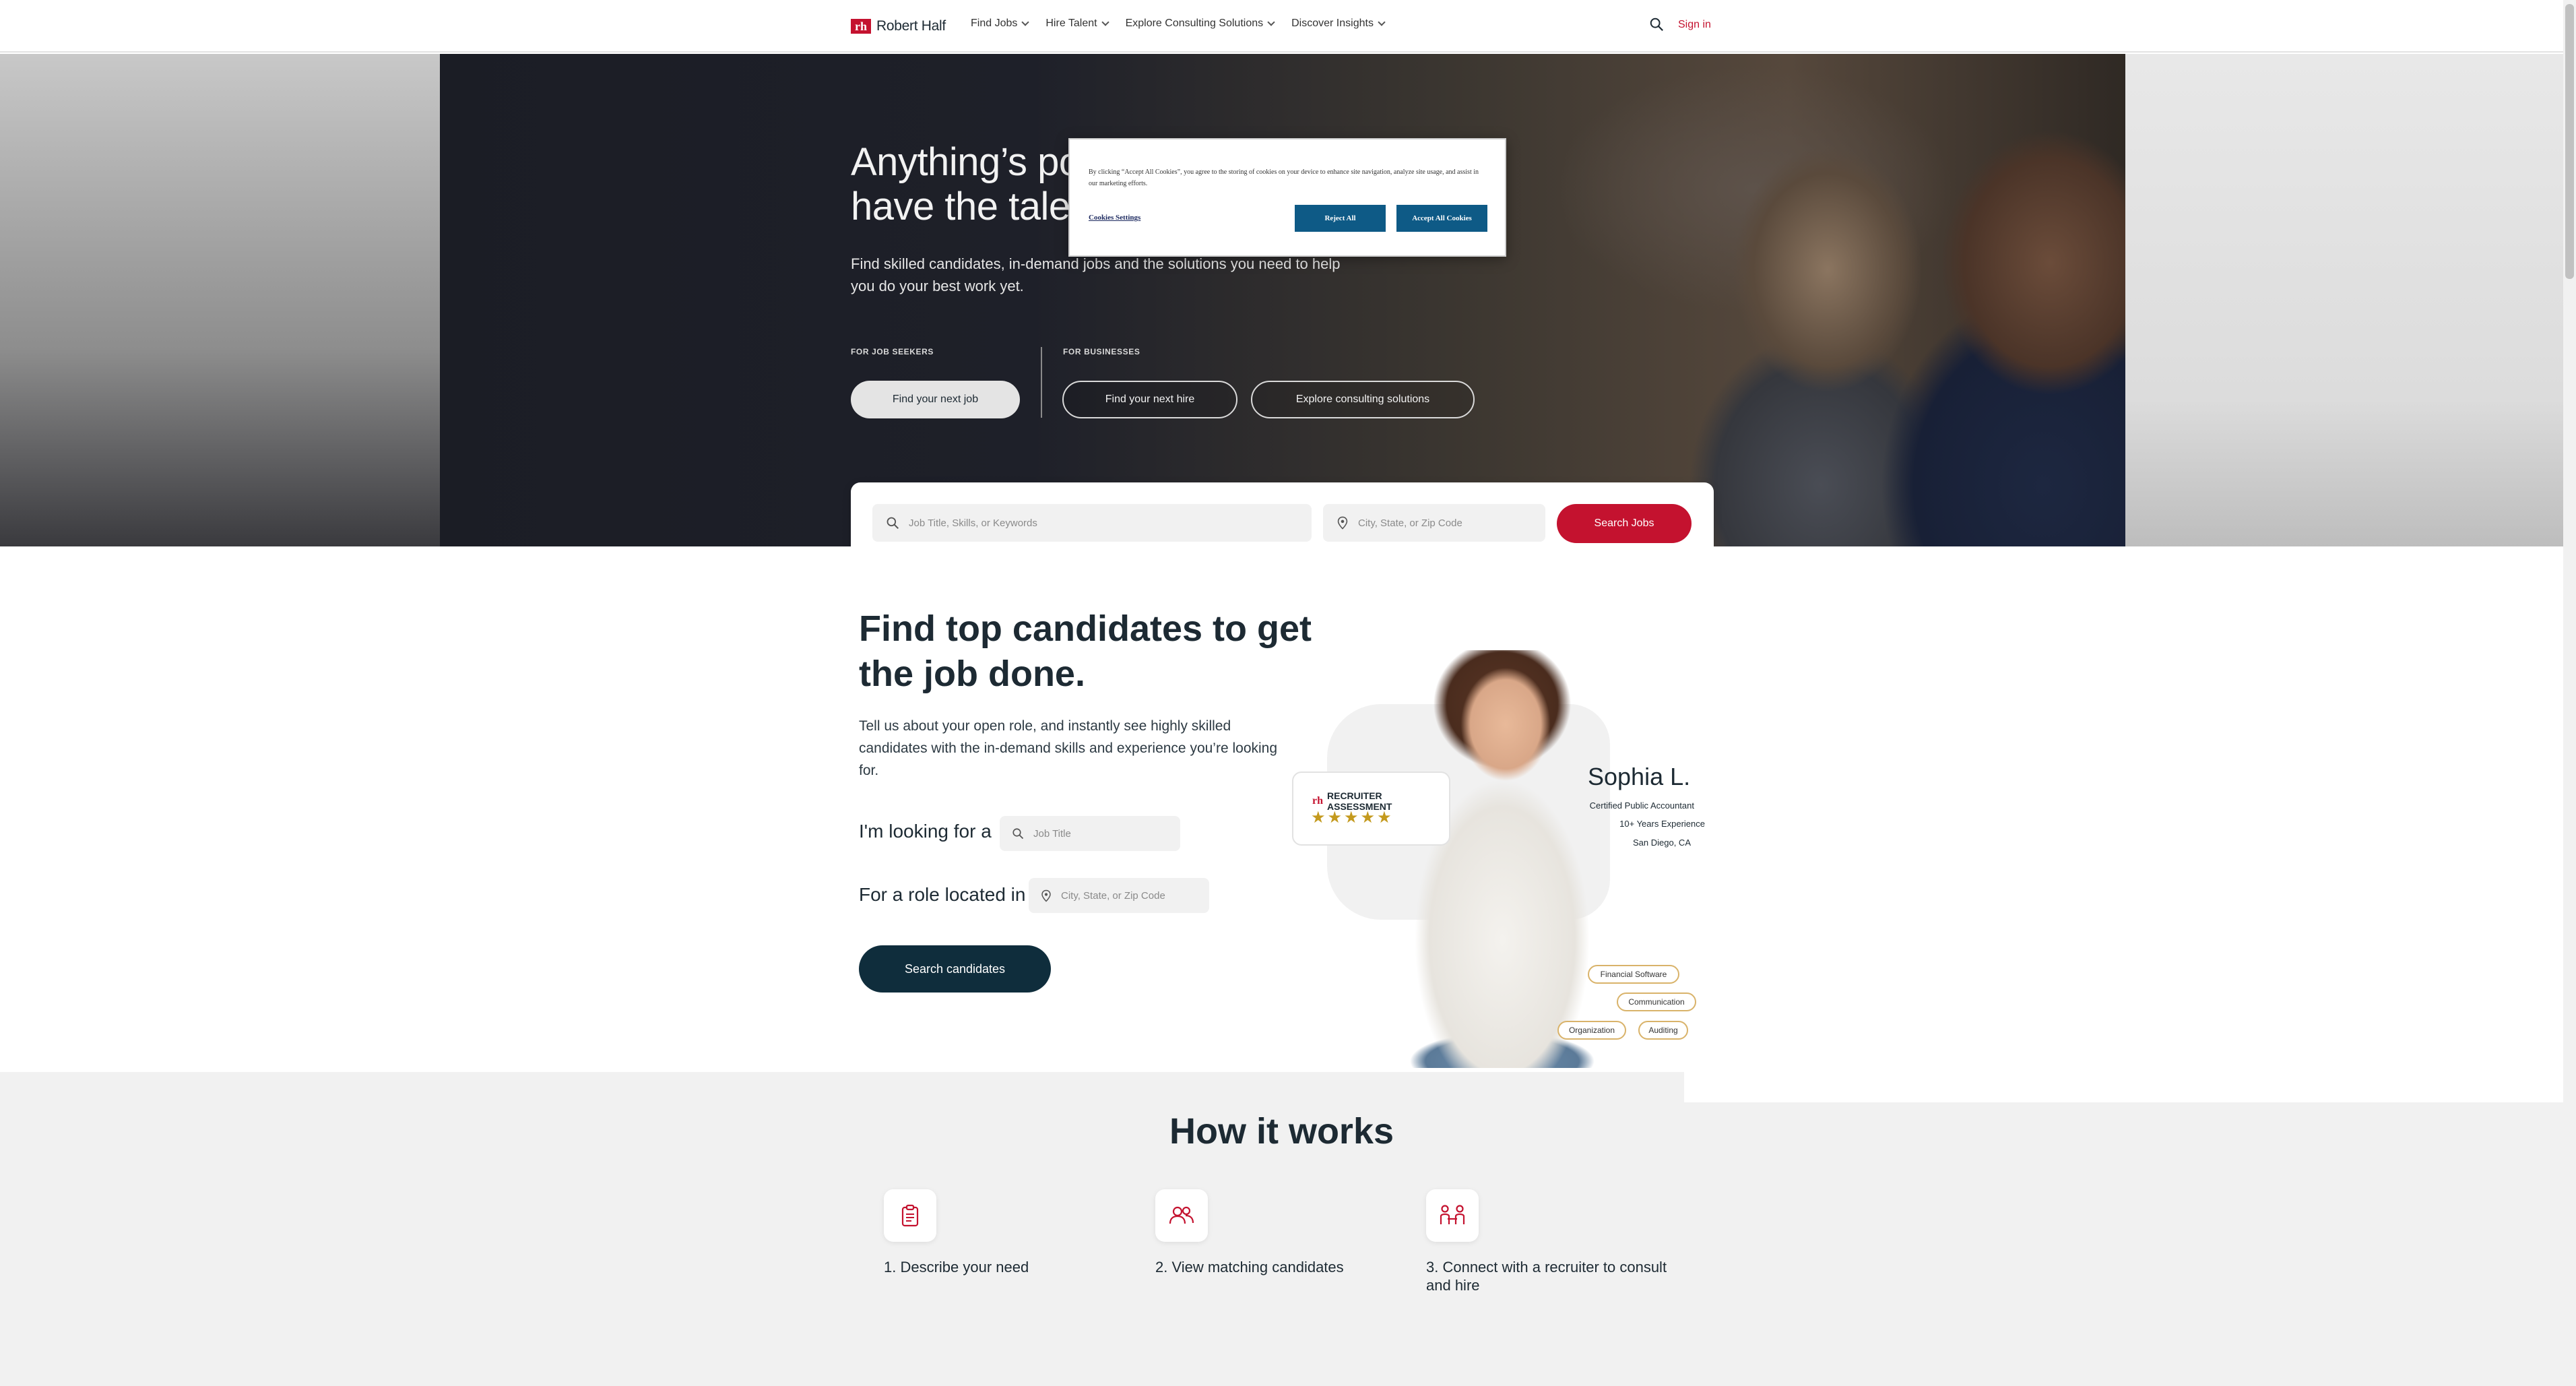 The image size is (2576, 1386). Describe the element at coordinates (995, 23) in the screenshot. I see `nav-find-jobs-label: Find Jobs` at that location.